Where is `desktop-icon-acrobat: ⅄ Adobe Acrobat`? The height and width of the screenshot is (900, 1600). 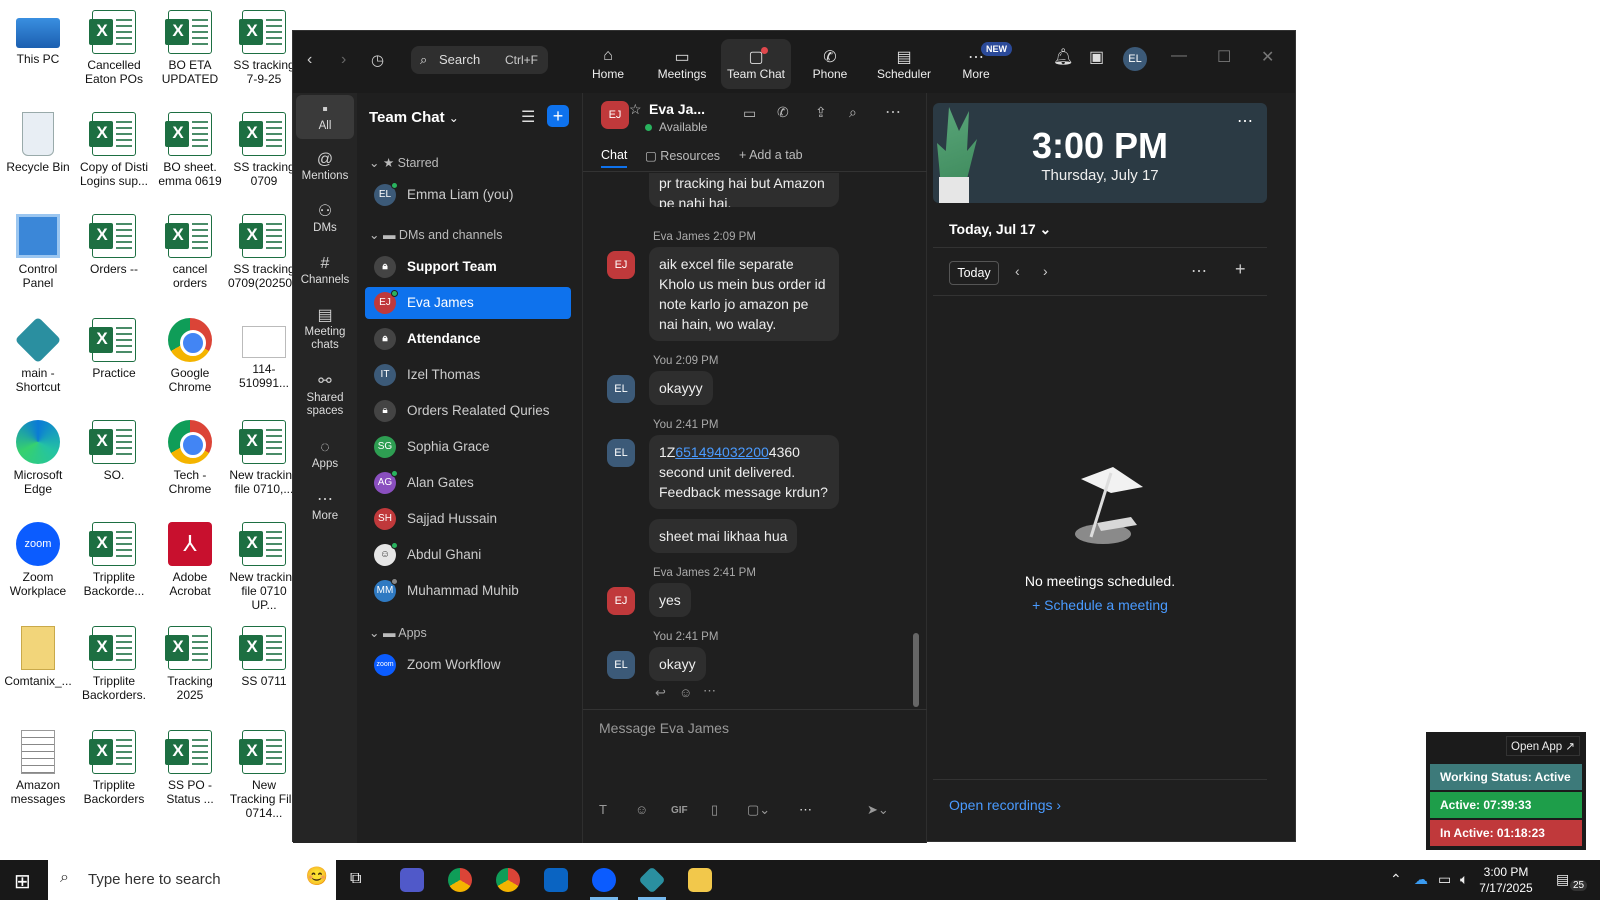
desktop-icon-acrobat: ⅄ Adobe Acrobat is located at coordinates (190, 560).